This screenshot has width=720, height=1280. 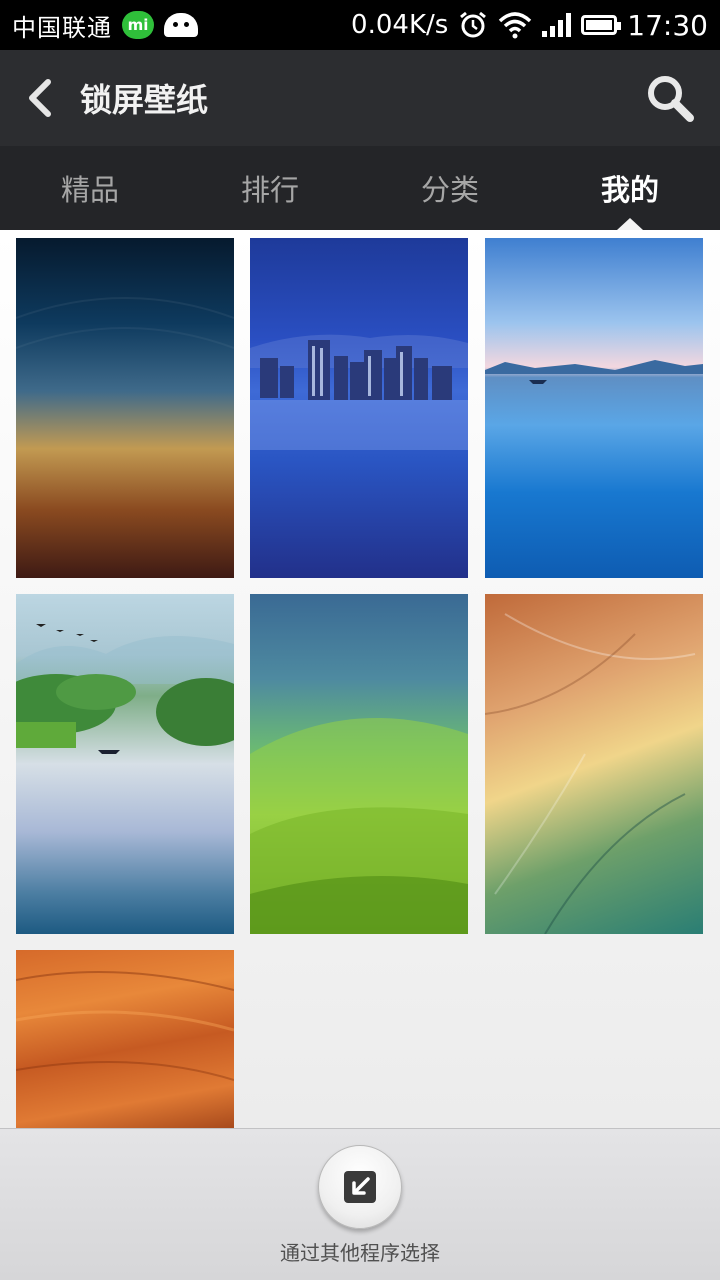 I want to click on battery-icon, so click(x=601, y=25).